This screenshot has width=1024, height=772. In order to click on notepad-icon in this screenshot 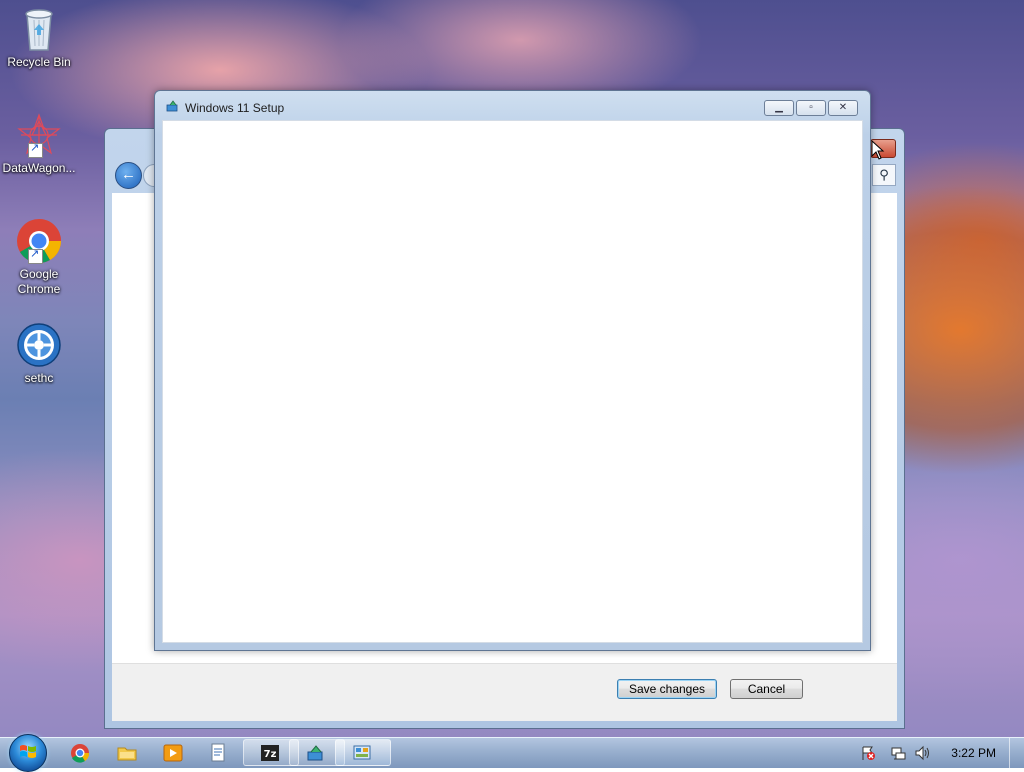, I will do `click(218, 753)`.